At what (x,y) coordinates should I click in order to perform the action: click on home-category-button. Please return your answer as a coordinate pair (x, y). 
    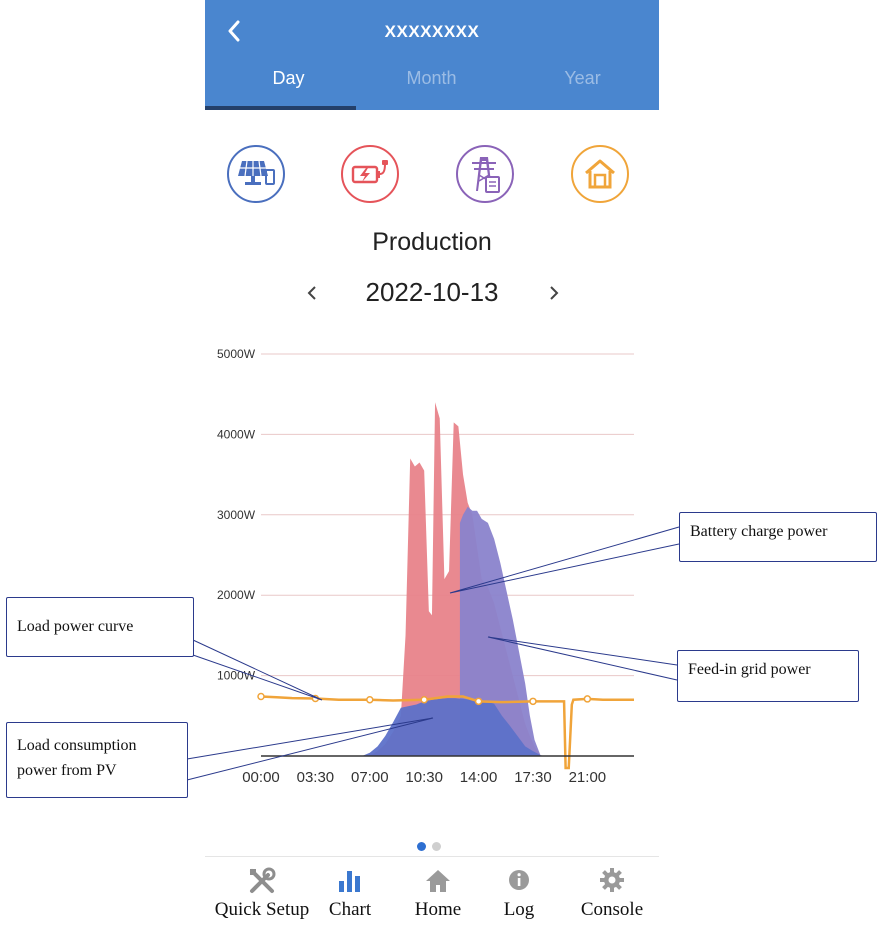
    Looking at the image, I should click on (600, 174).